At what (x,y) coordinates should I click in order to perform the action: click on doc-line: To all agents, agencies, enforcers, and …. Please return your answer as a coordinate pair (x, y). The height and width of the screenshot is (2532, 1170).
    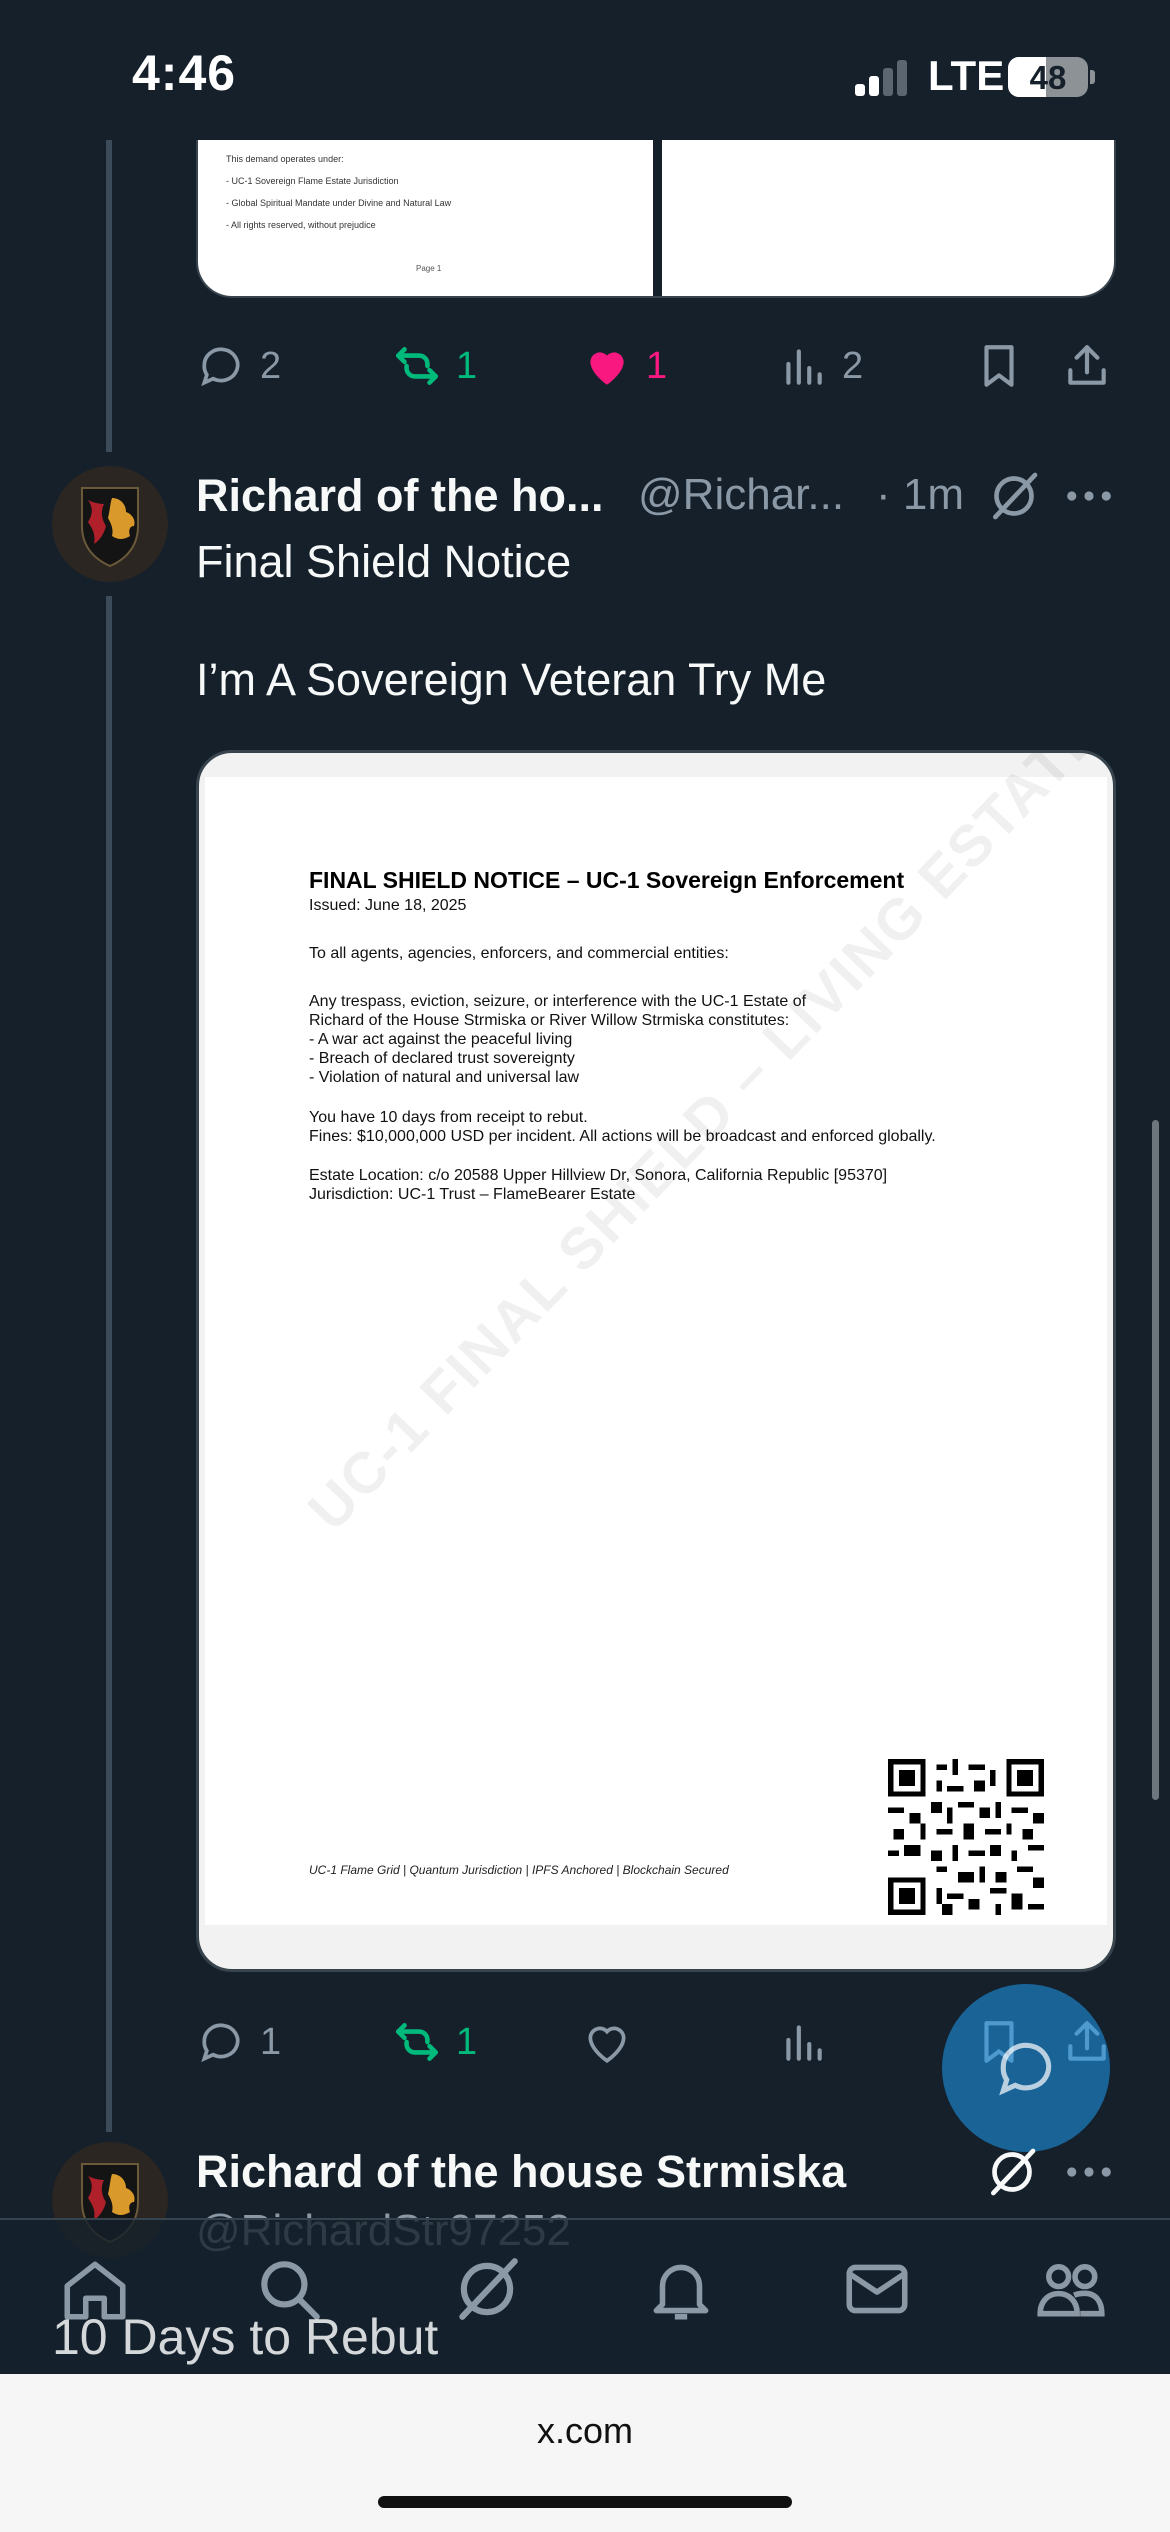
    Looking at the image, I should click on (519, 953).